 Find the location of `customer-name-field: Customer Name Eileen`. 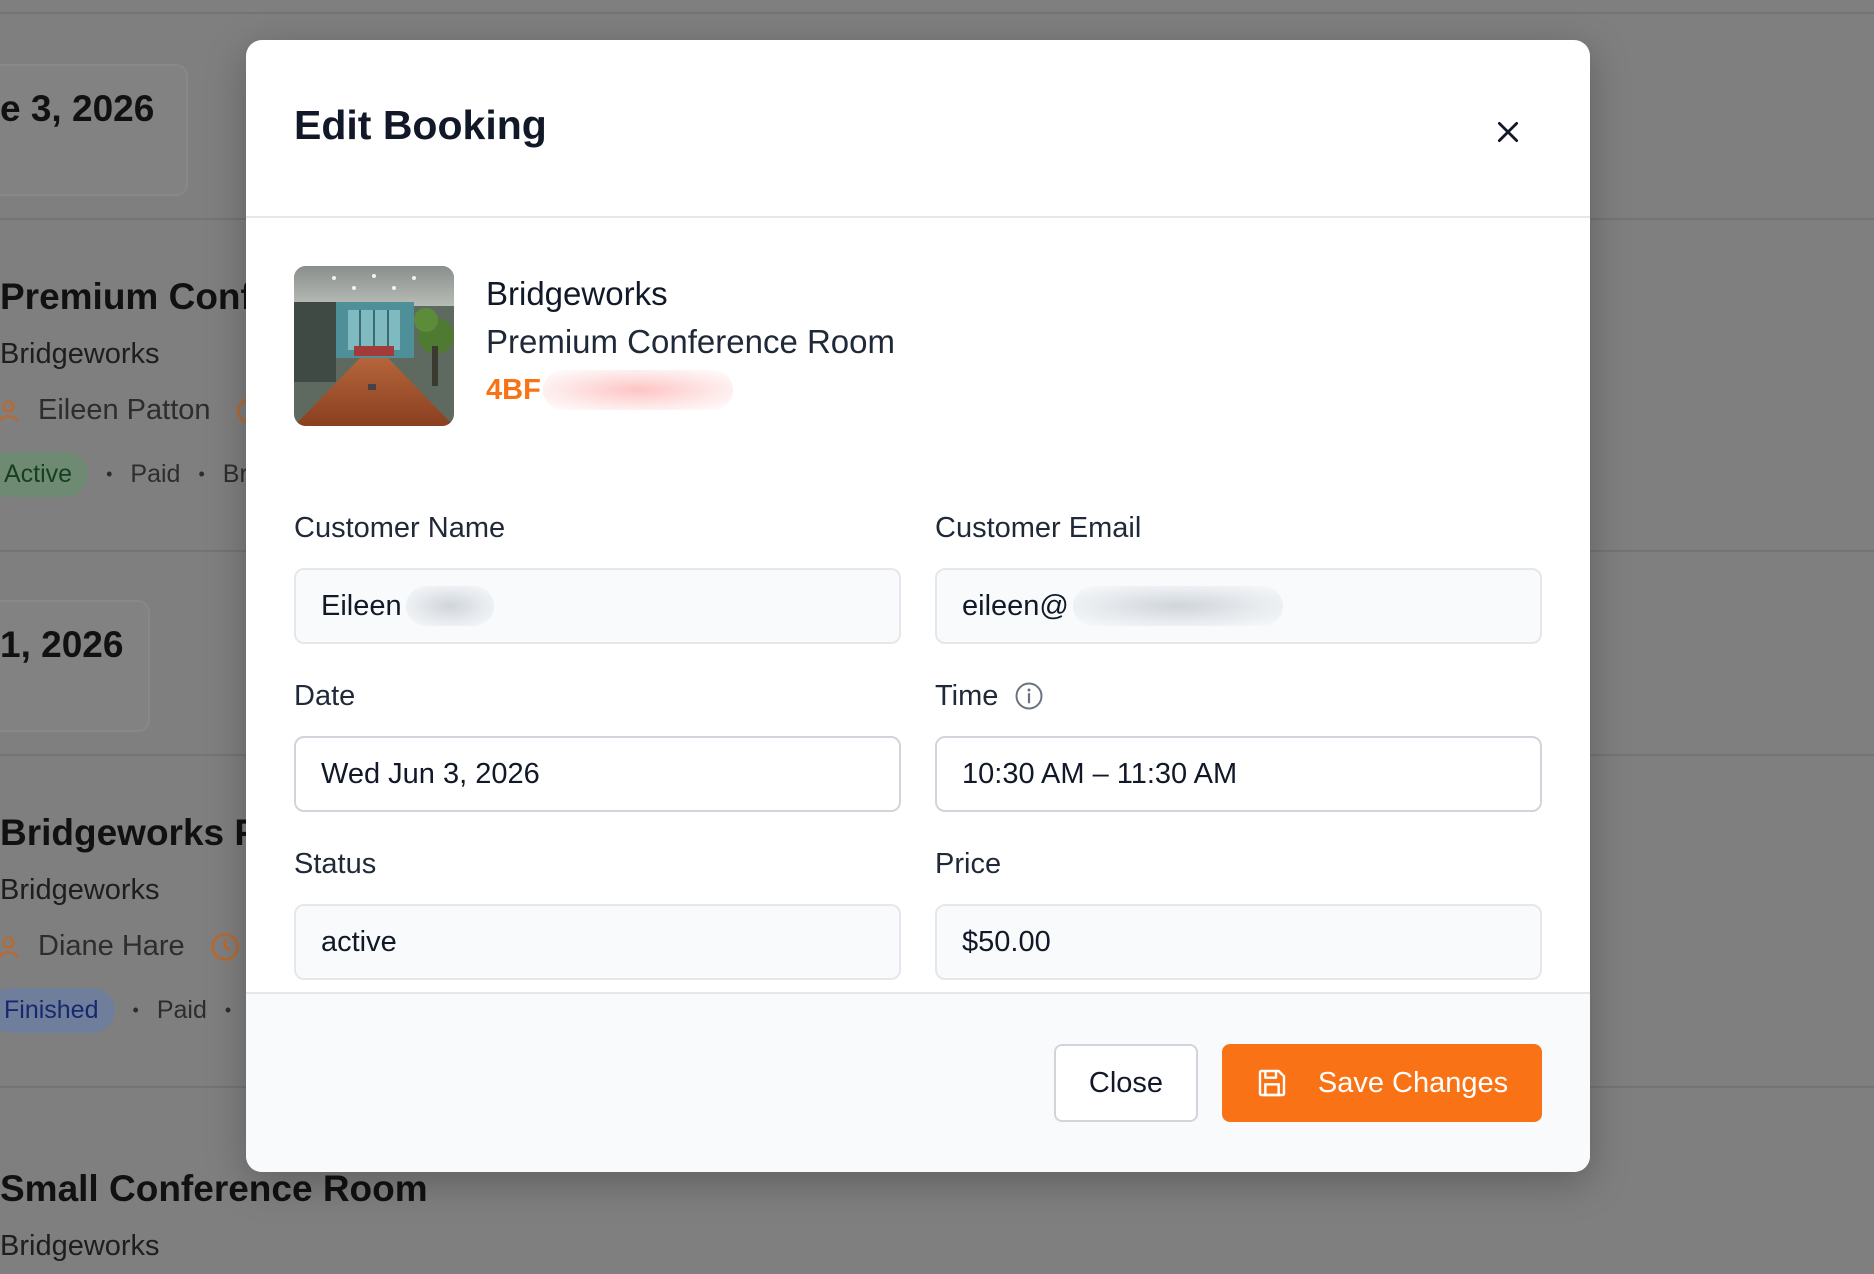

customer-name-field: Customer Name Eileen is located at coordinates (597, 594).